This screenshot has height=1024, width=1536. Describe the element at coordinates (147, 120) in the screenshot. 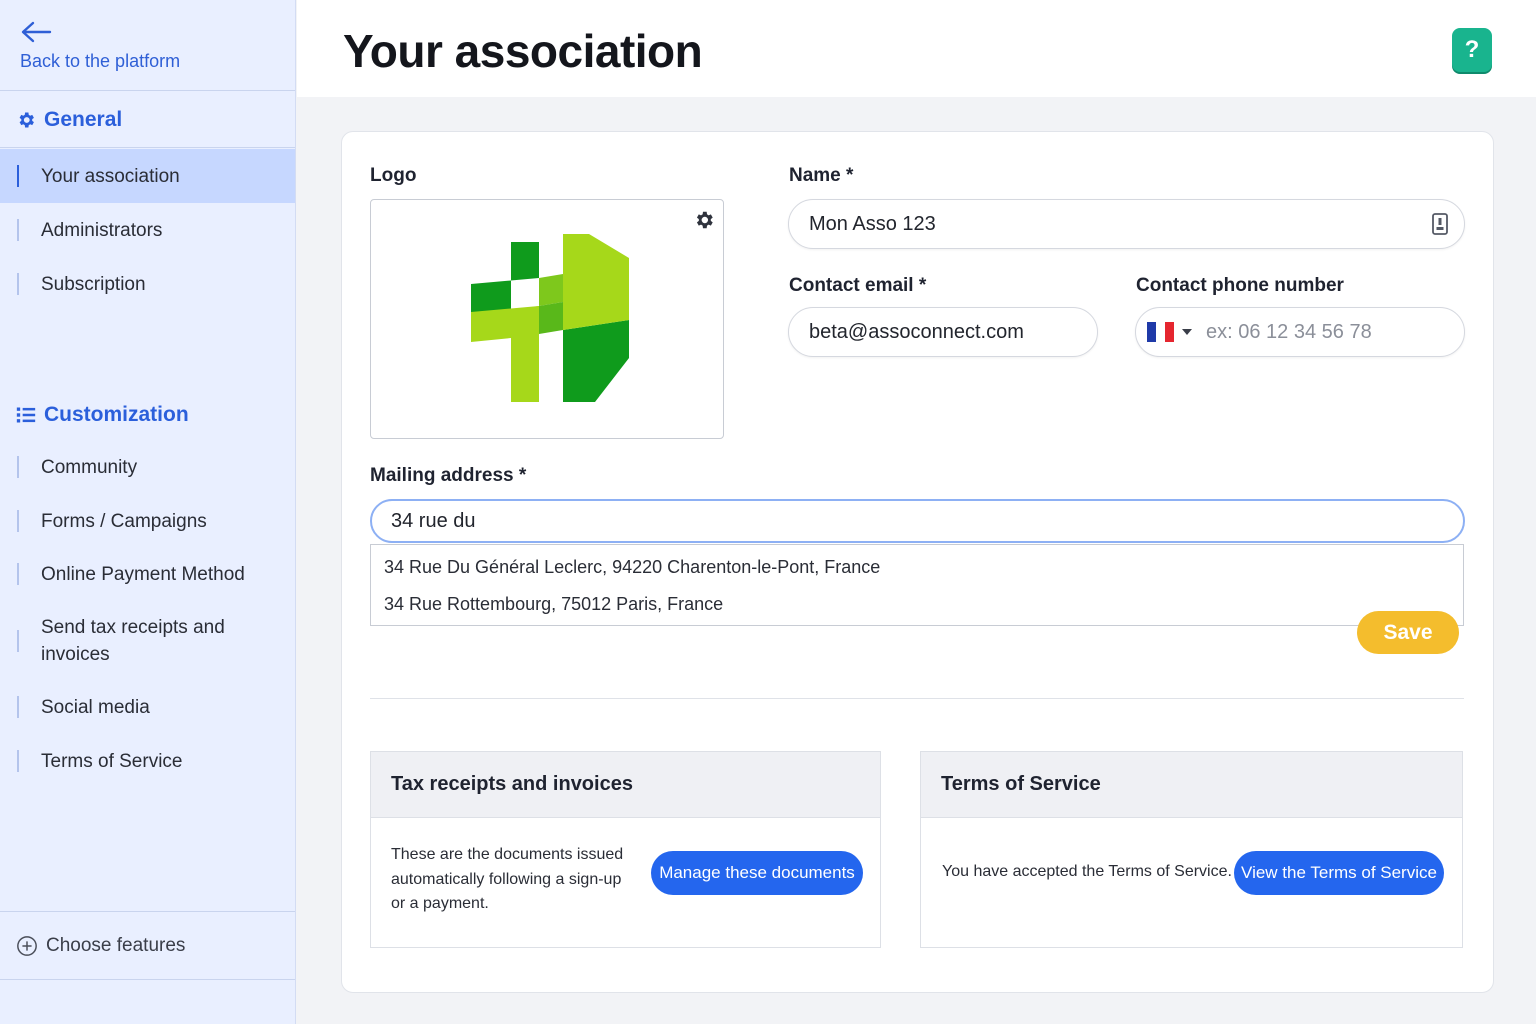

I see `section-general: General` at that location.